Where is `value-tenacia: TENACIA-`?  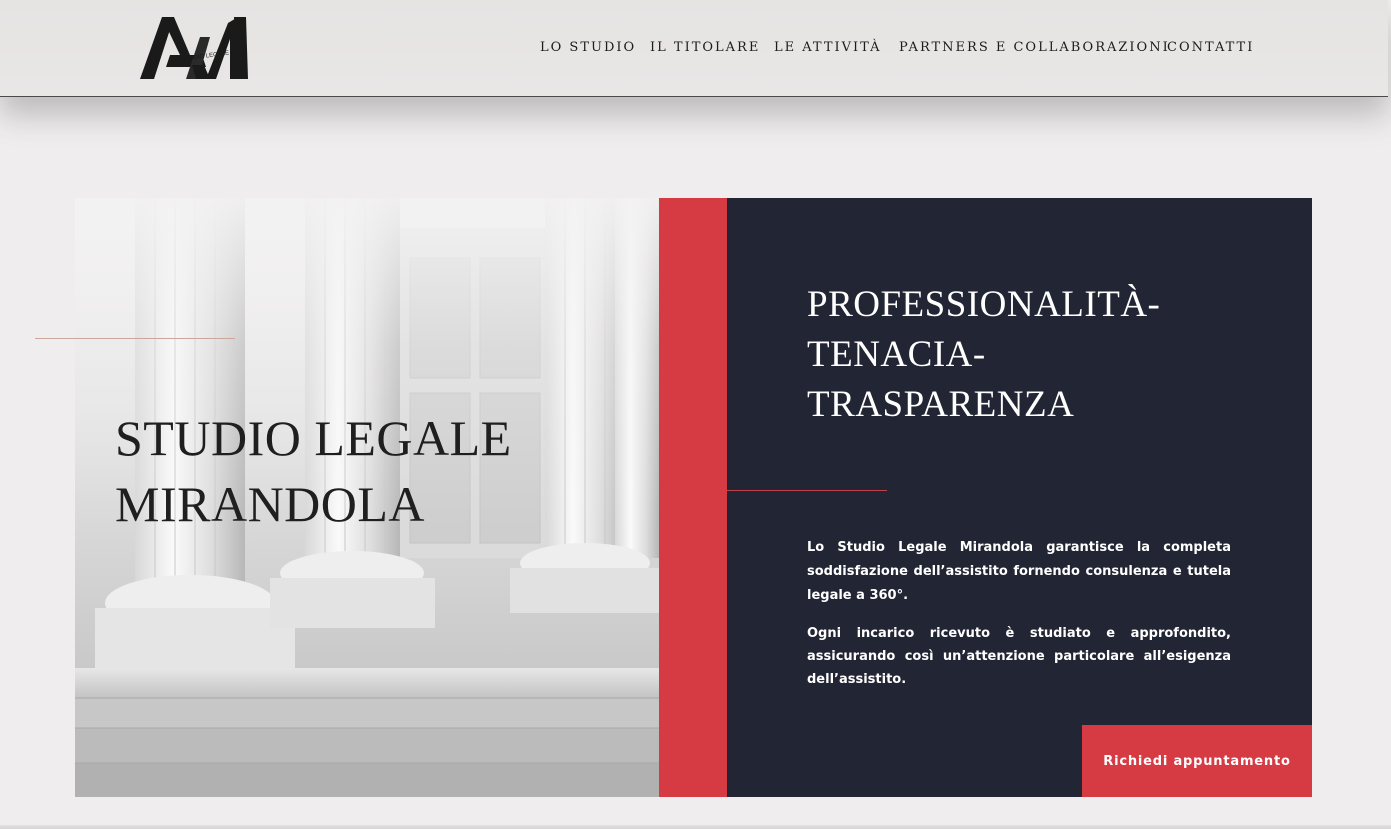
value-tenacia: TENACIA- is located at coordinates (896, 354).